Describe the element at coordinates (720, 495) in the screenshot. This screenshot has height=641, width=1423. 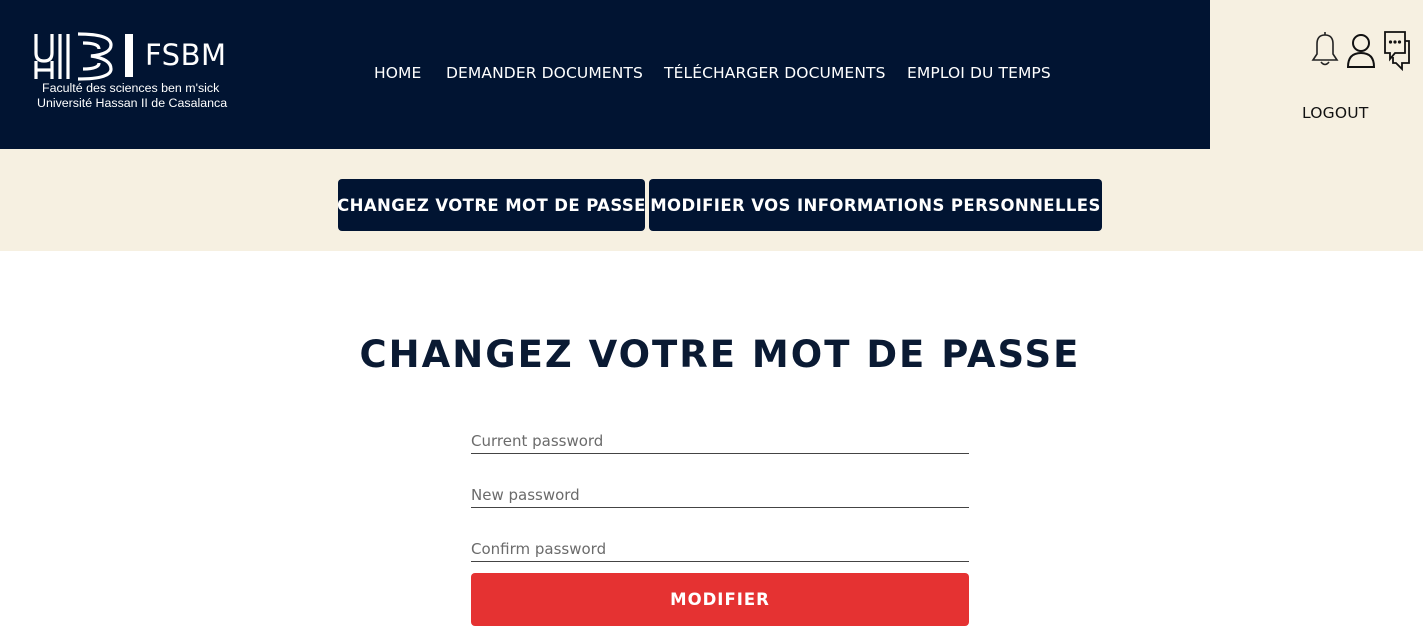
I see `new-password-input` at that location.